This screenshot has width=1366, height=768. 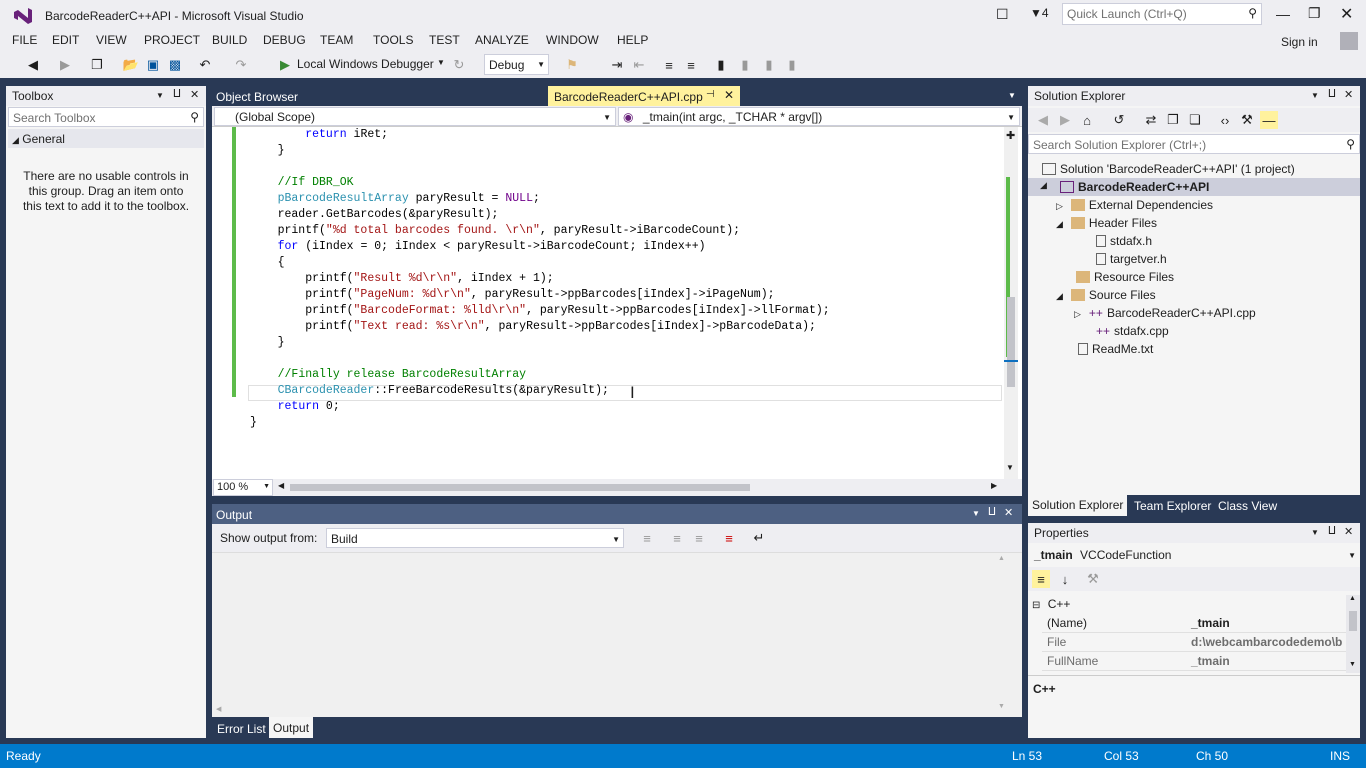 I want to click on properties-object-select: _tmain VCCodeFunction ▼, so click(x=1194, y=555).